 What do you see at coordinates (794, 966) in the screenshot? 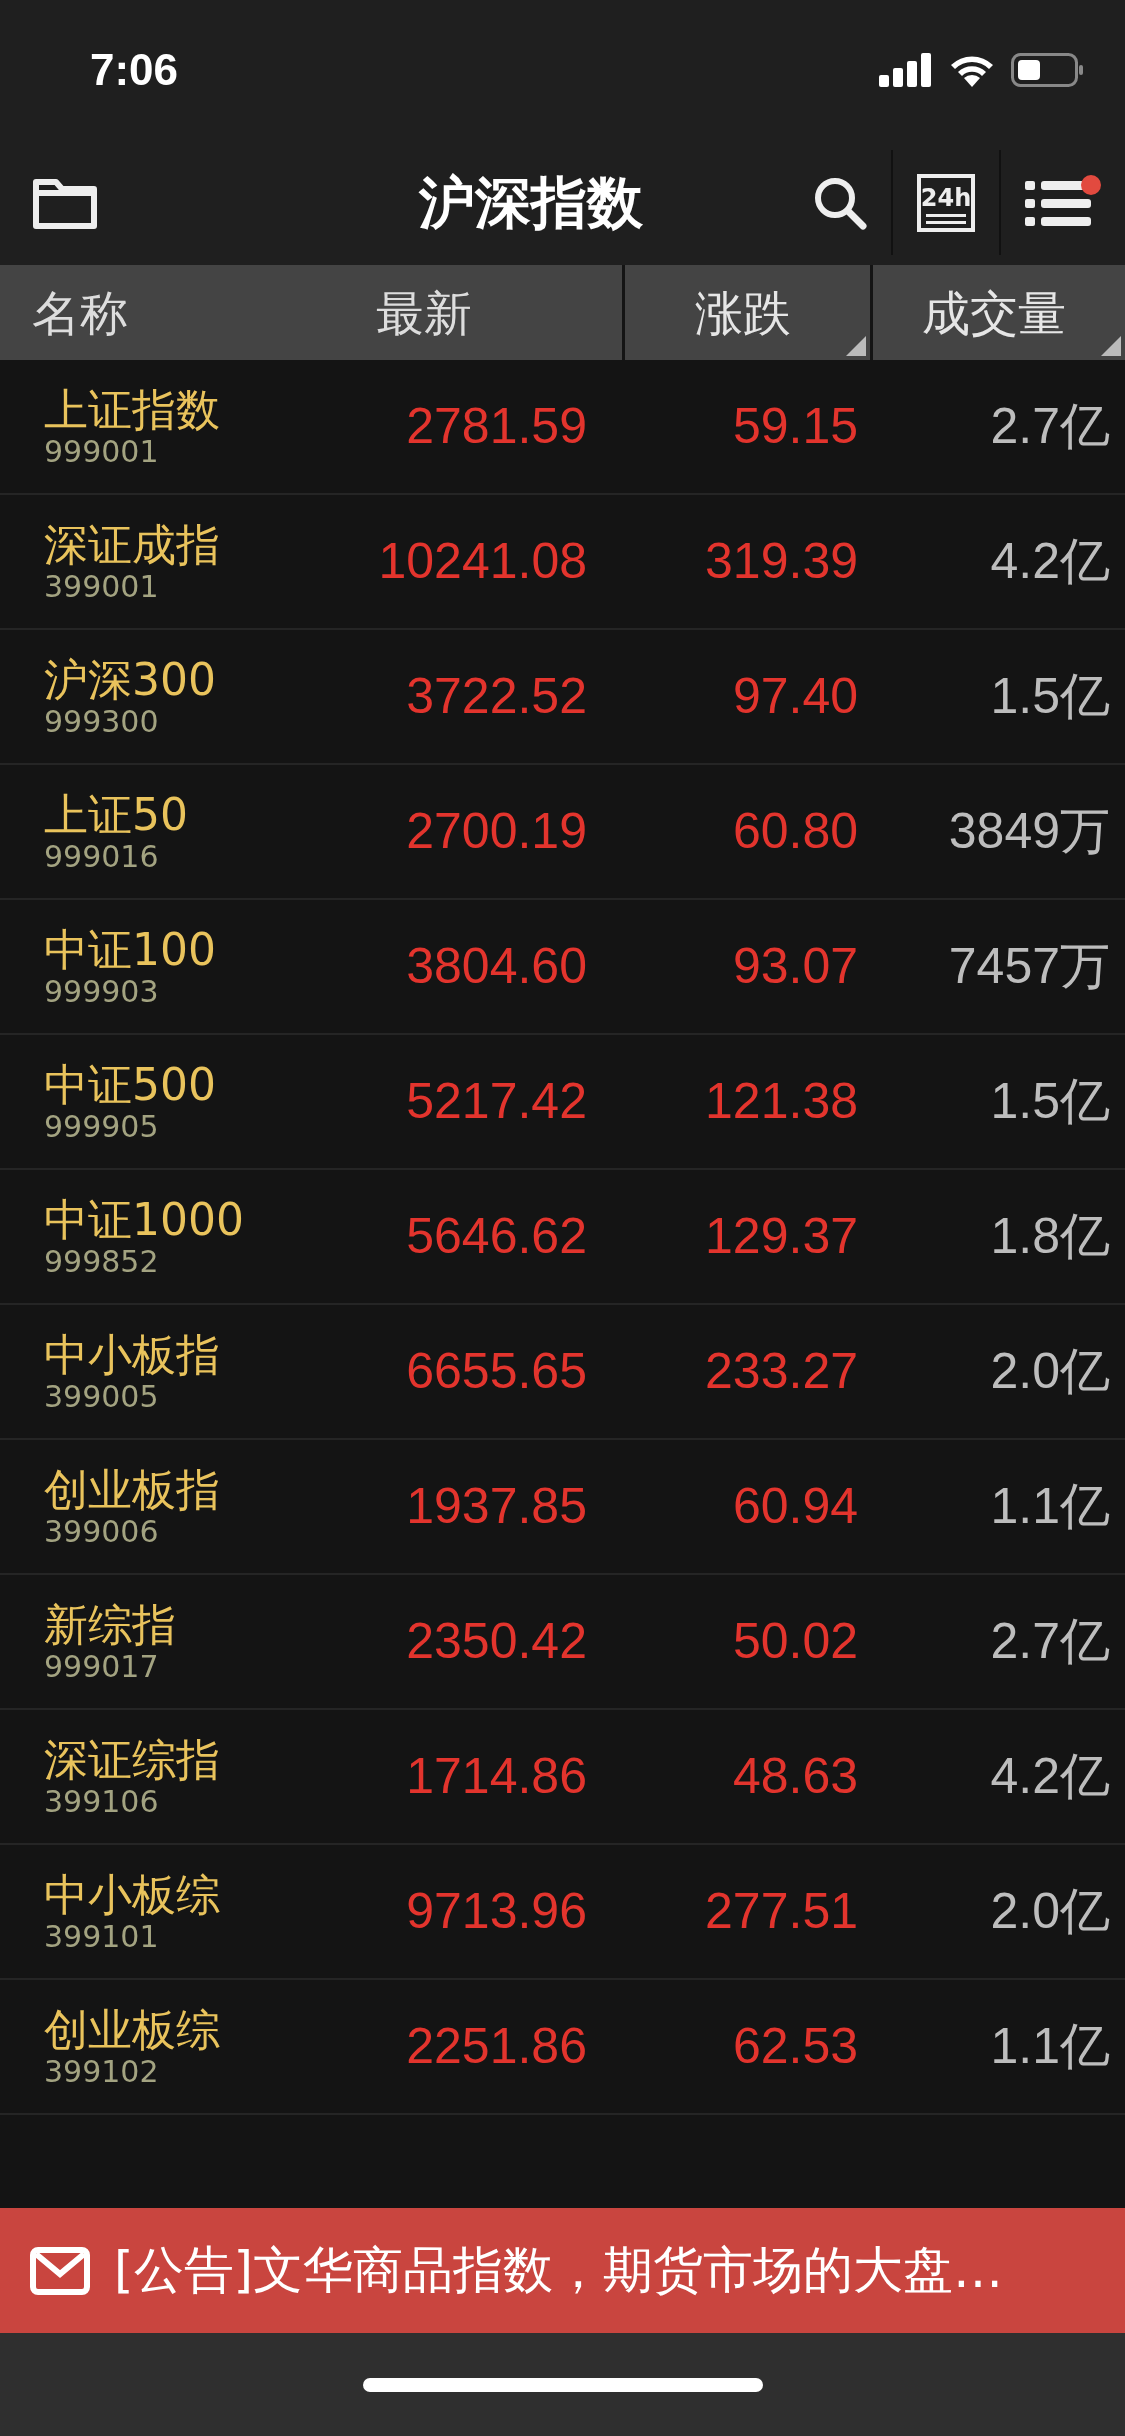
I see `change-cell-text: 93.07` at bounding box center [794, 966].